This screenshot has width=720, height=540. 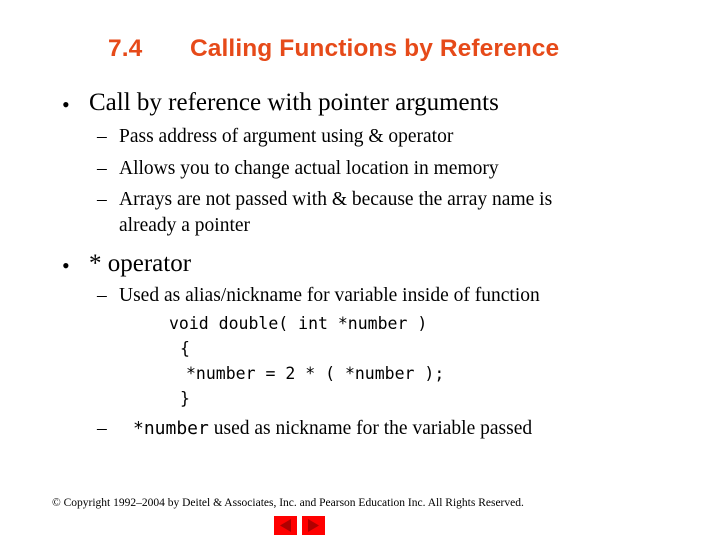 I want to click on title-number: 7.4, so click(x=125, y=48).